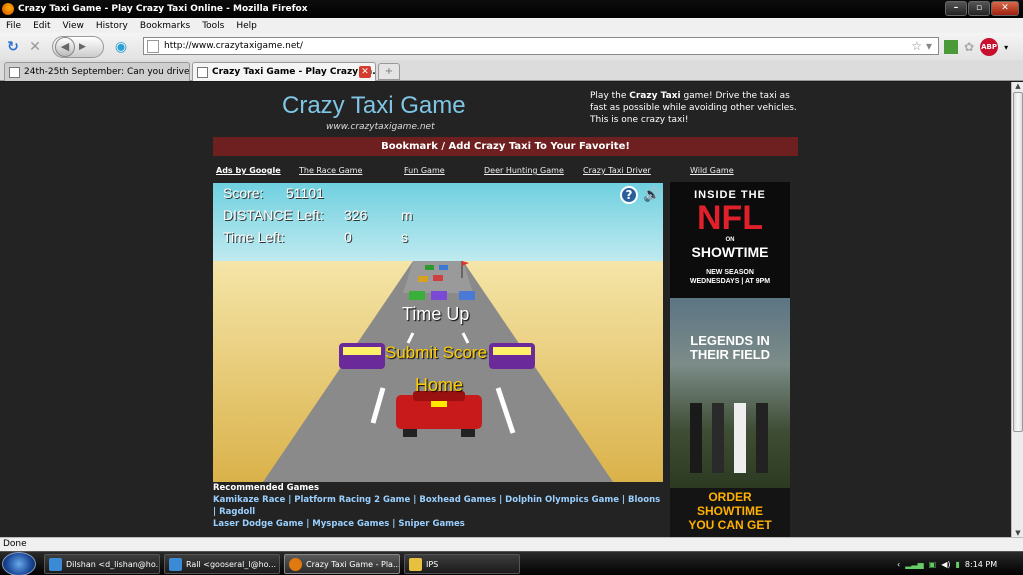  What do you see at coordinates (979, 8) in the screenshot?
I see `maximize-button: ▫` at bounding box center [979, 8].